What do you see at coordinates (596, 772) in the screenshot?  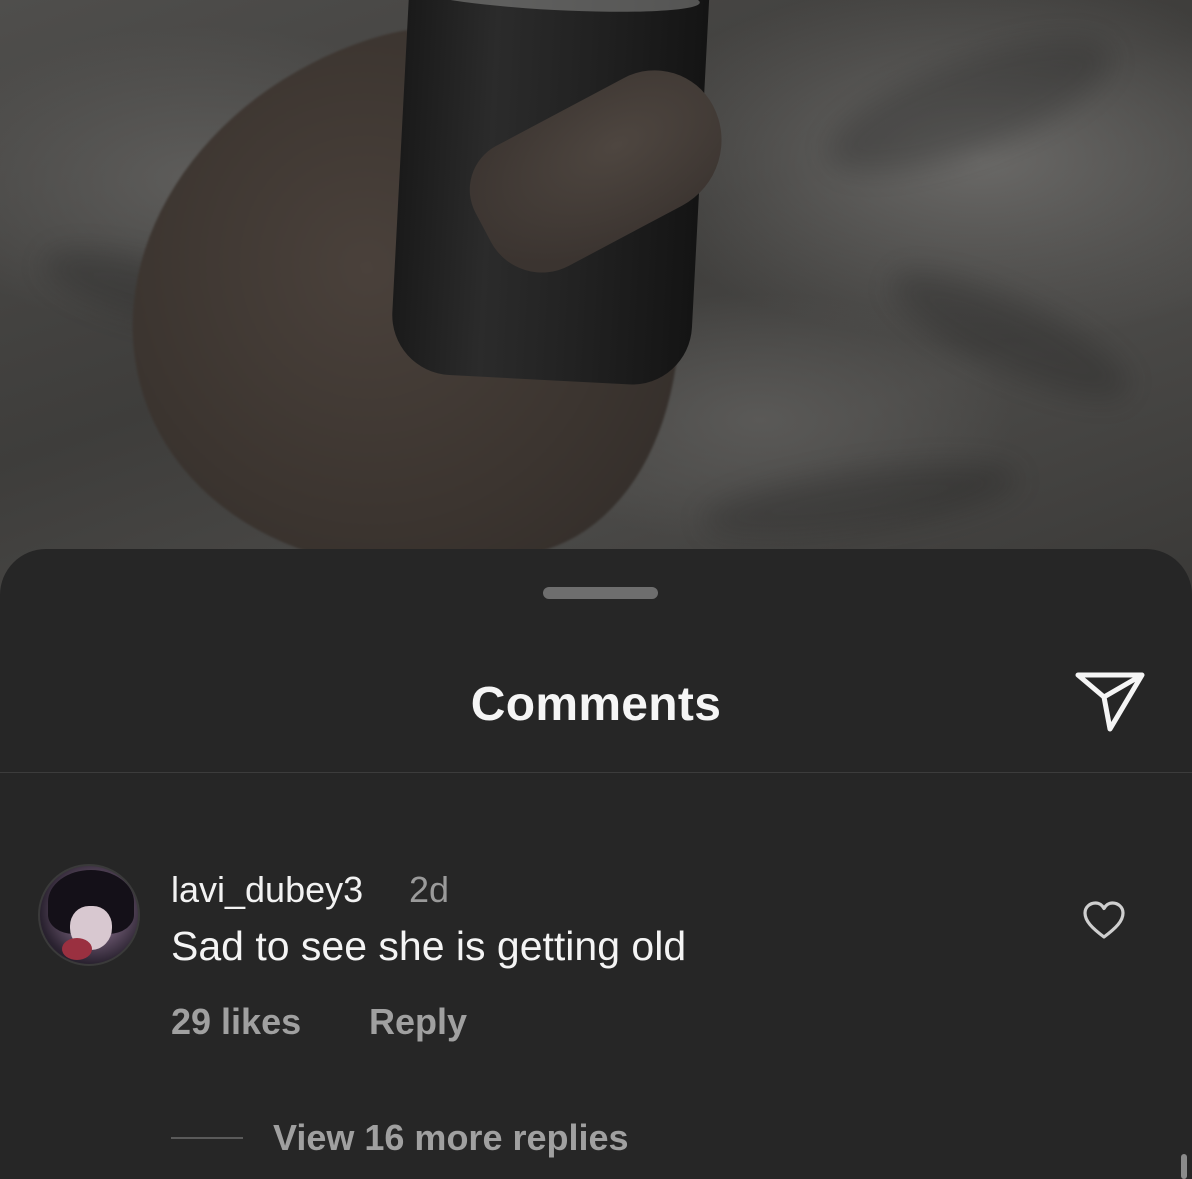 I see `header-divider` at bounding box center [596, 772].